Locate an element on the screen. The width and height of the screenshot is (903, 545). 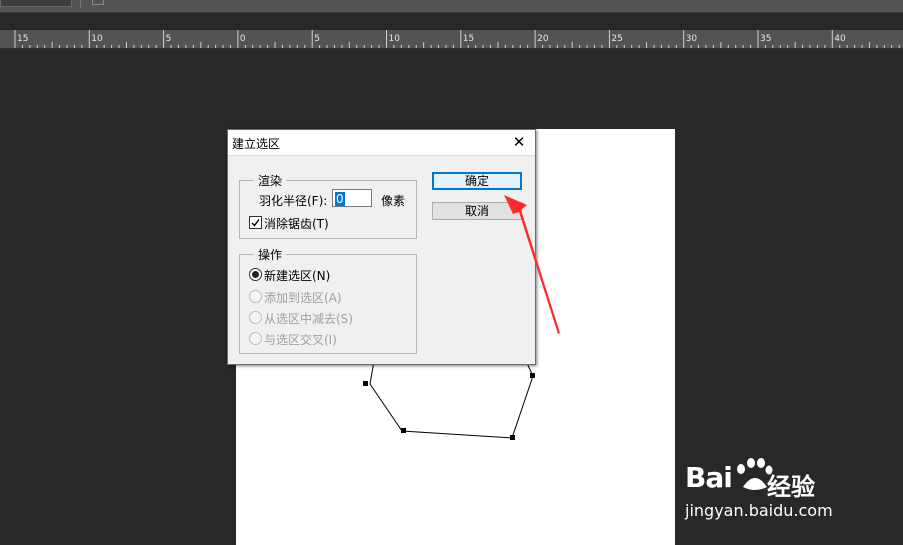
radio-subtract-from-selection is located at coordinates (255, 317).